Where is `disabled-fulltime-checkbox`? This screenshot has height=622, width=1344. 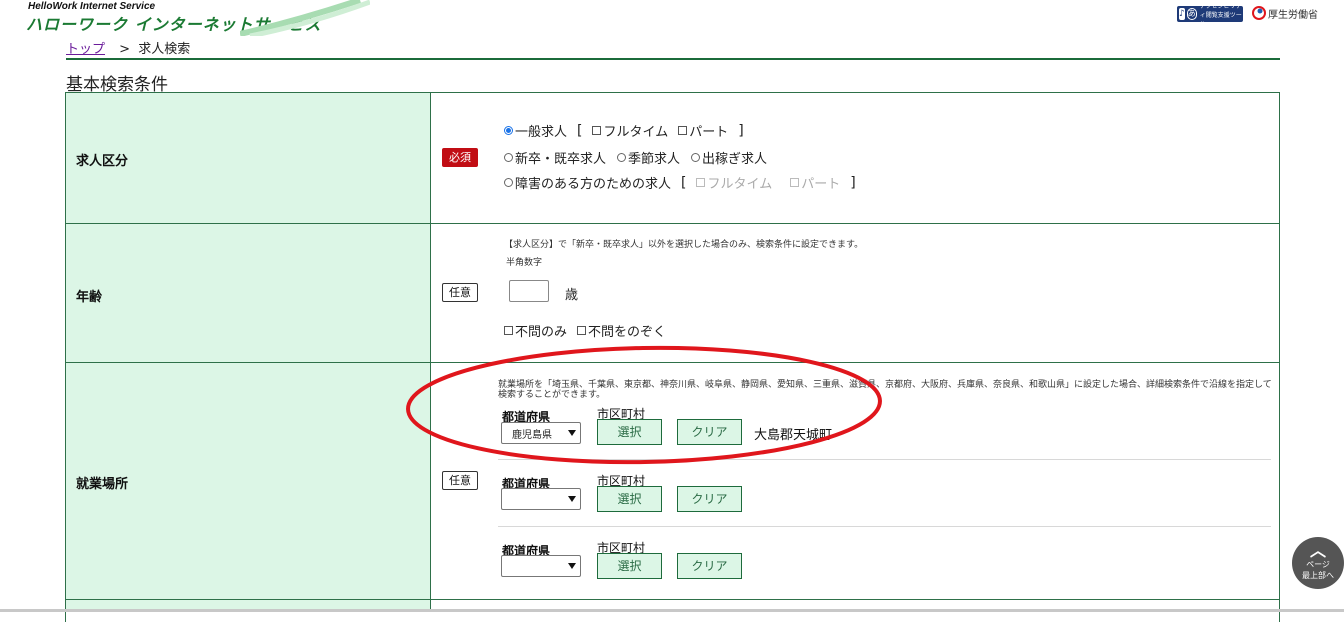
disabled-fulltime-checkbox is located at coordinates (701, 182).